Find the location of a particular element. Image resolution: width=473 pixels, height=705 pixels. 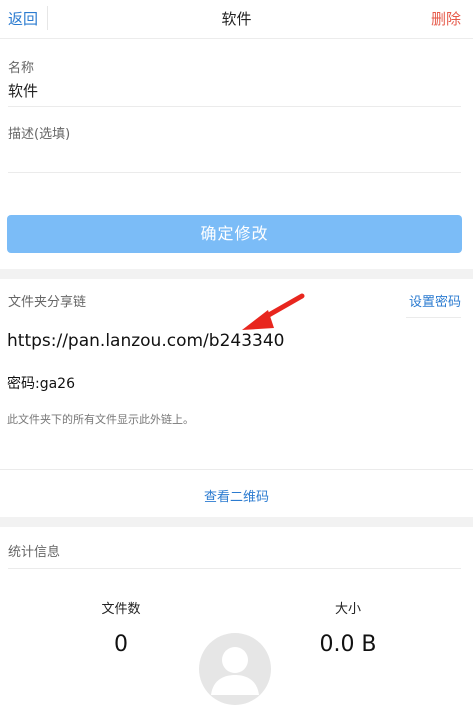

section-gap is located at coordinates (236, 274).